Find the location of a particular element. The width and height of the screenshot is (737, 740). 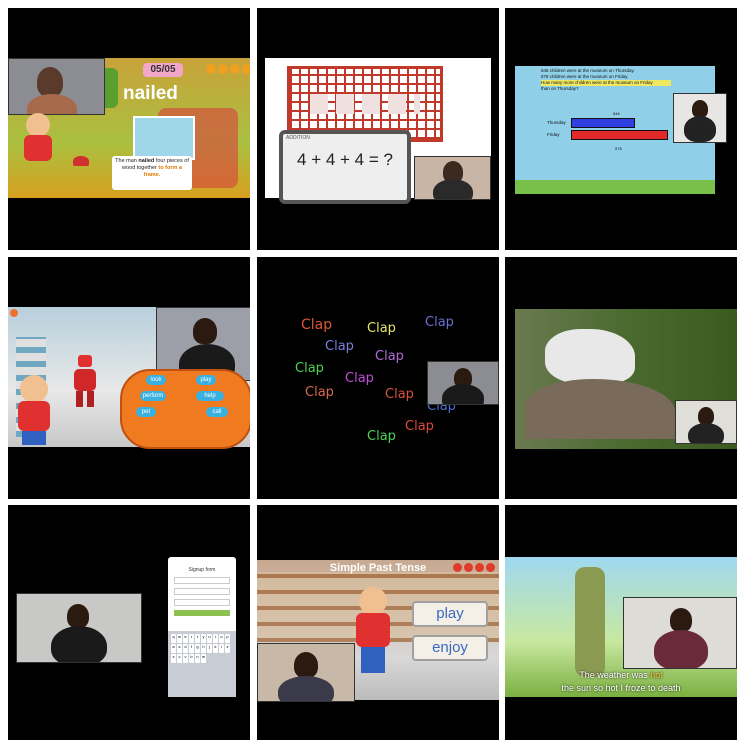

key: w is located at coordinates (179, 638).